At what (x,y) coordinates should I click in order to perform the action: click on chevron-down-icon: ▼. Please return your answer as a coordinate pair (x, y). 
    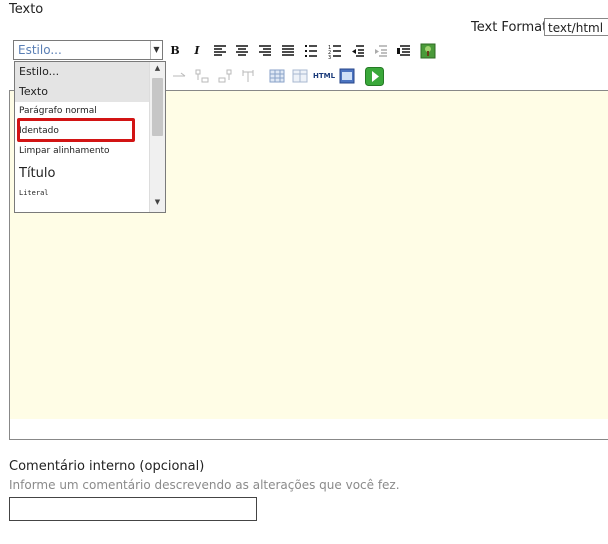
    Looking at the image, I should click on (156, 50).